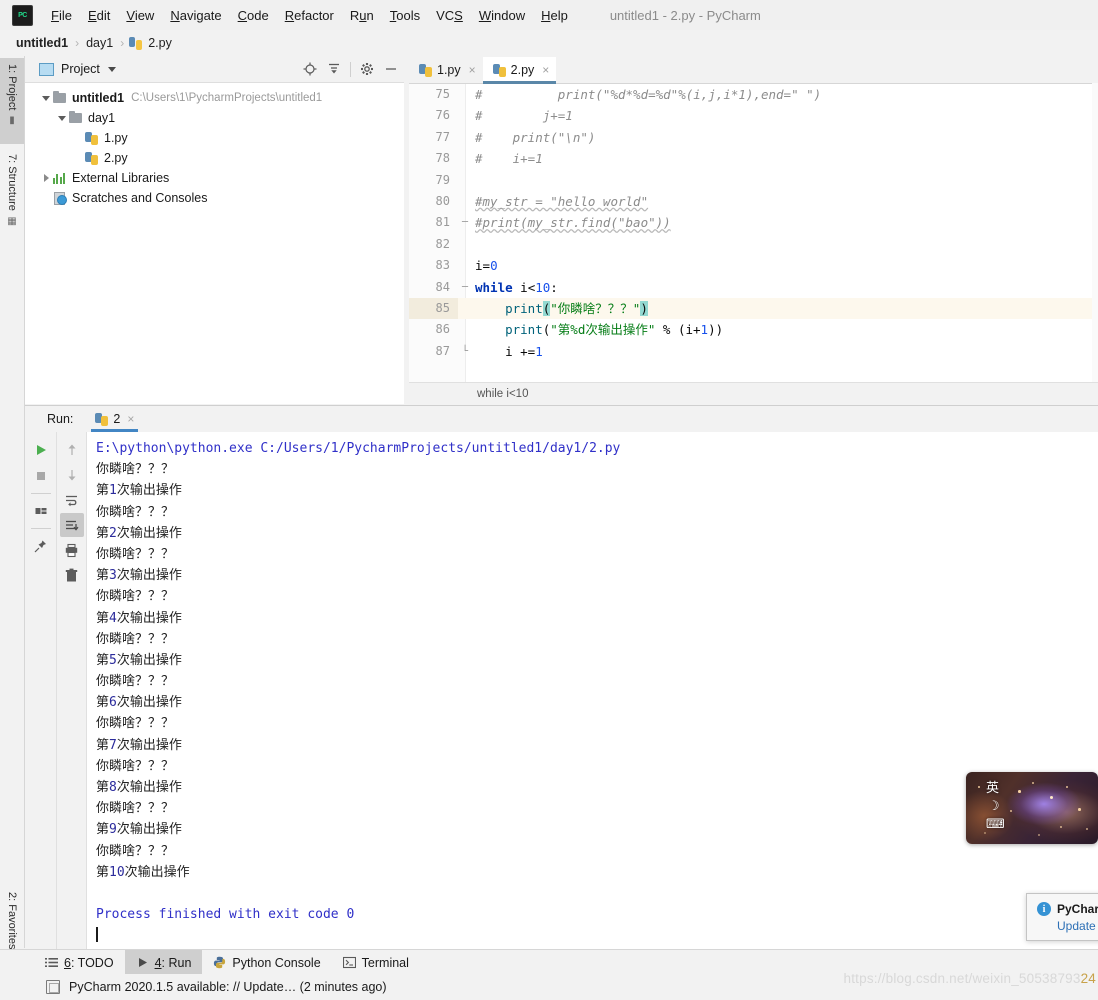 This screenshot has width=1098, height=1000. Describe the element at coordinates (502, 394) in the screenshot. I see `editor-breadcrumb: while i<10` at that location.